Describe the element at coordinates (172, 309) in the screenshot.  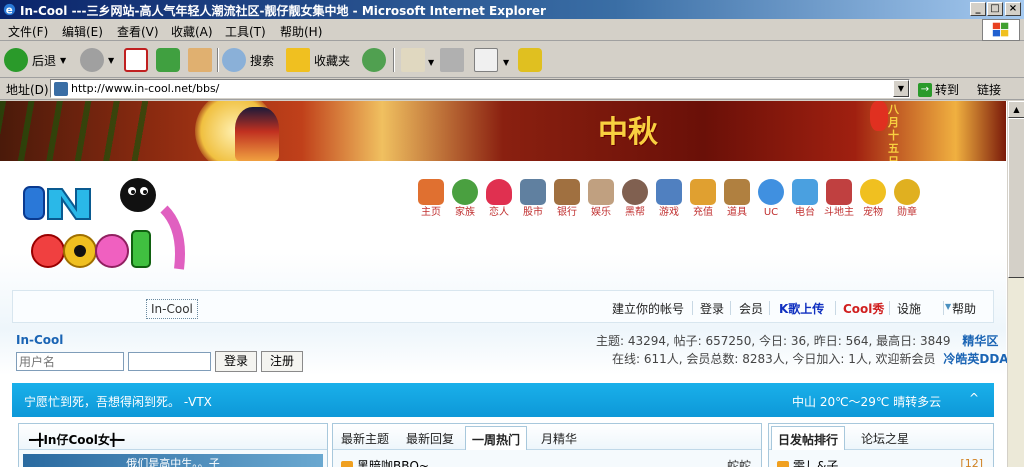
I see `in-cool-tab: In-Cool` at that location.